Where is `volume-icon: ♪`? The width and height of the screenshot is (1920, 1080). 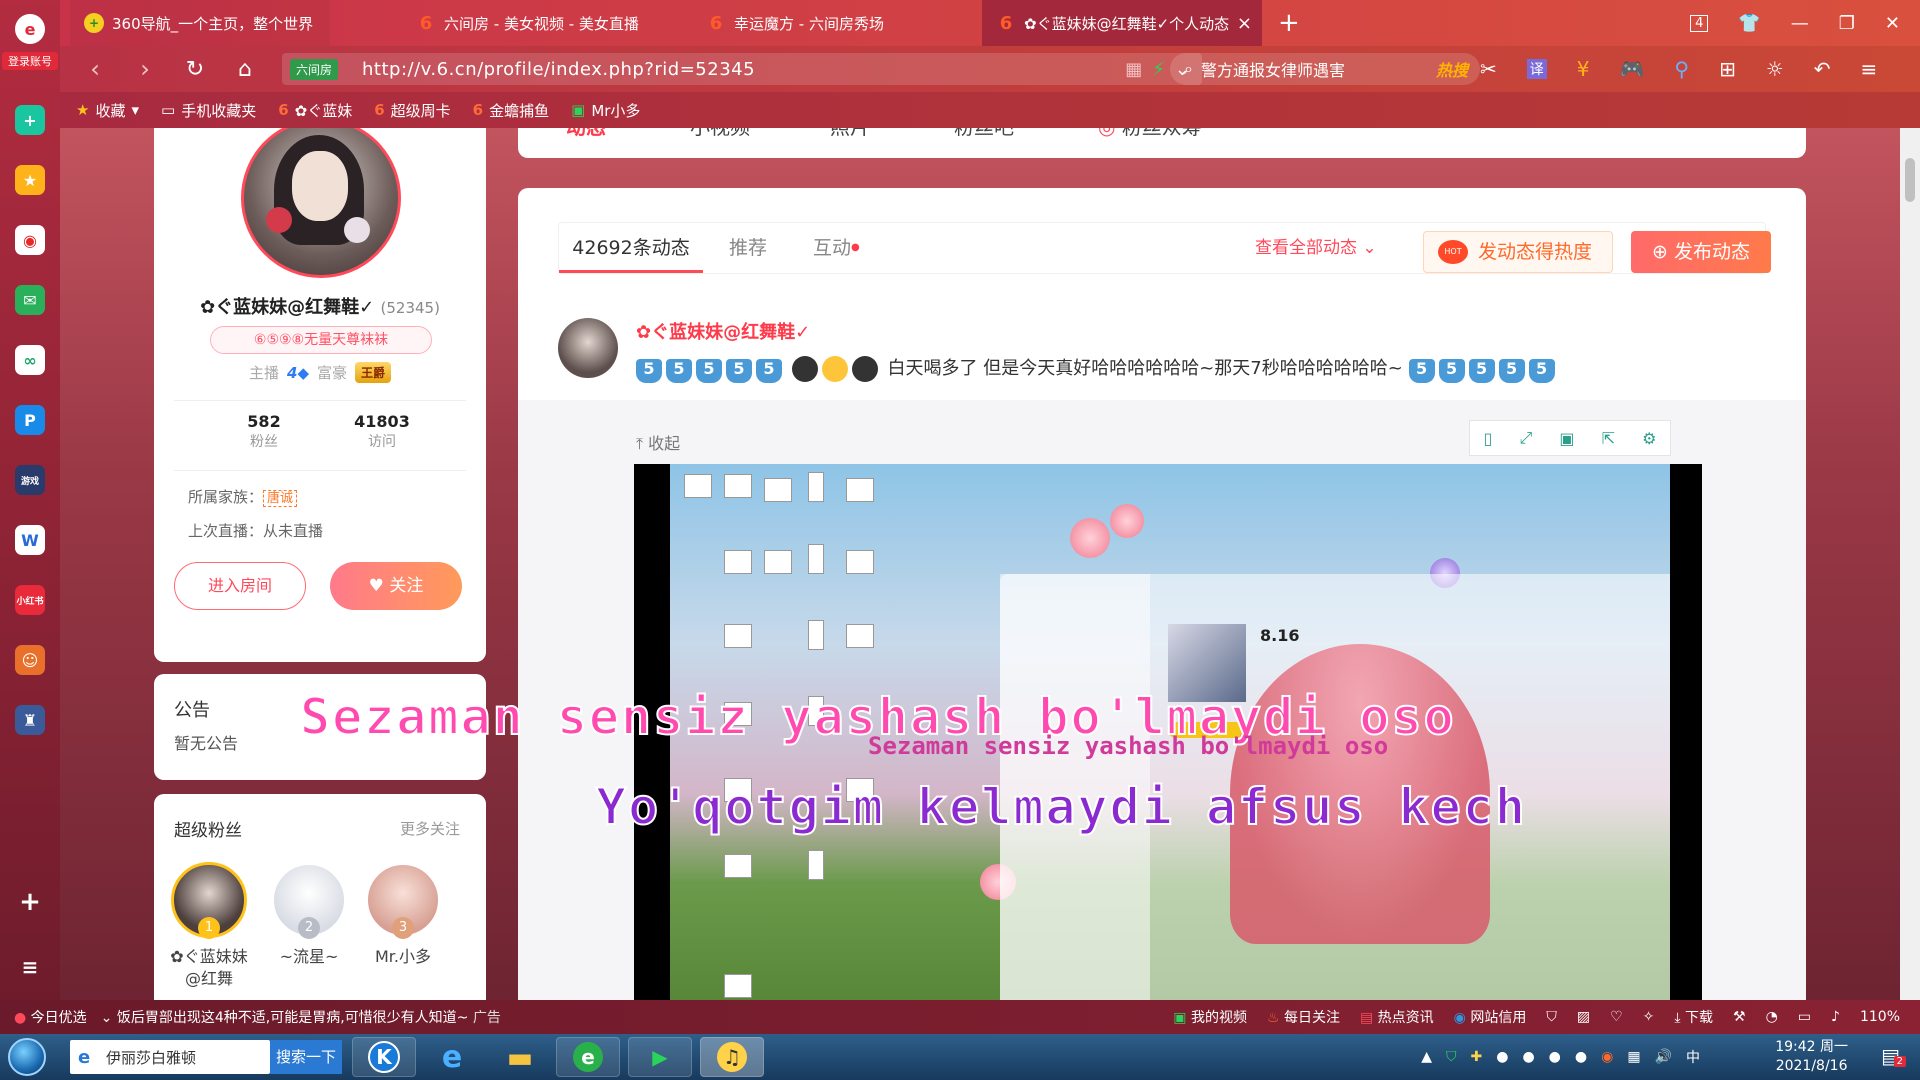
volume-icon: ♪ is located at coordinates (1835, 1017).